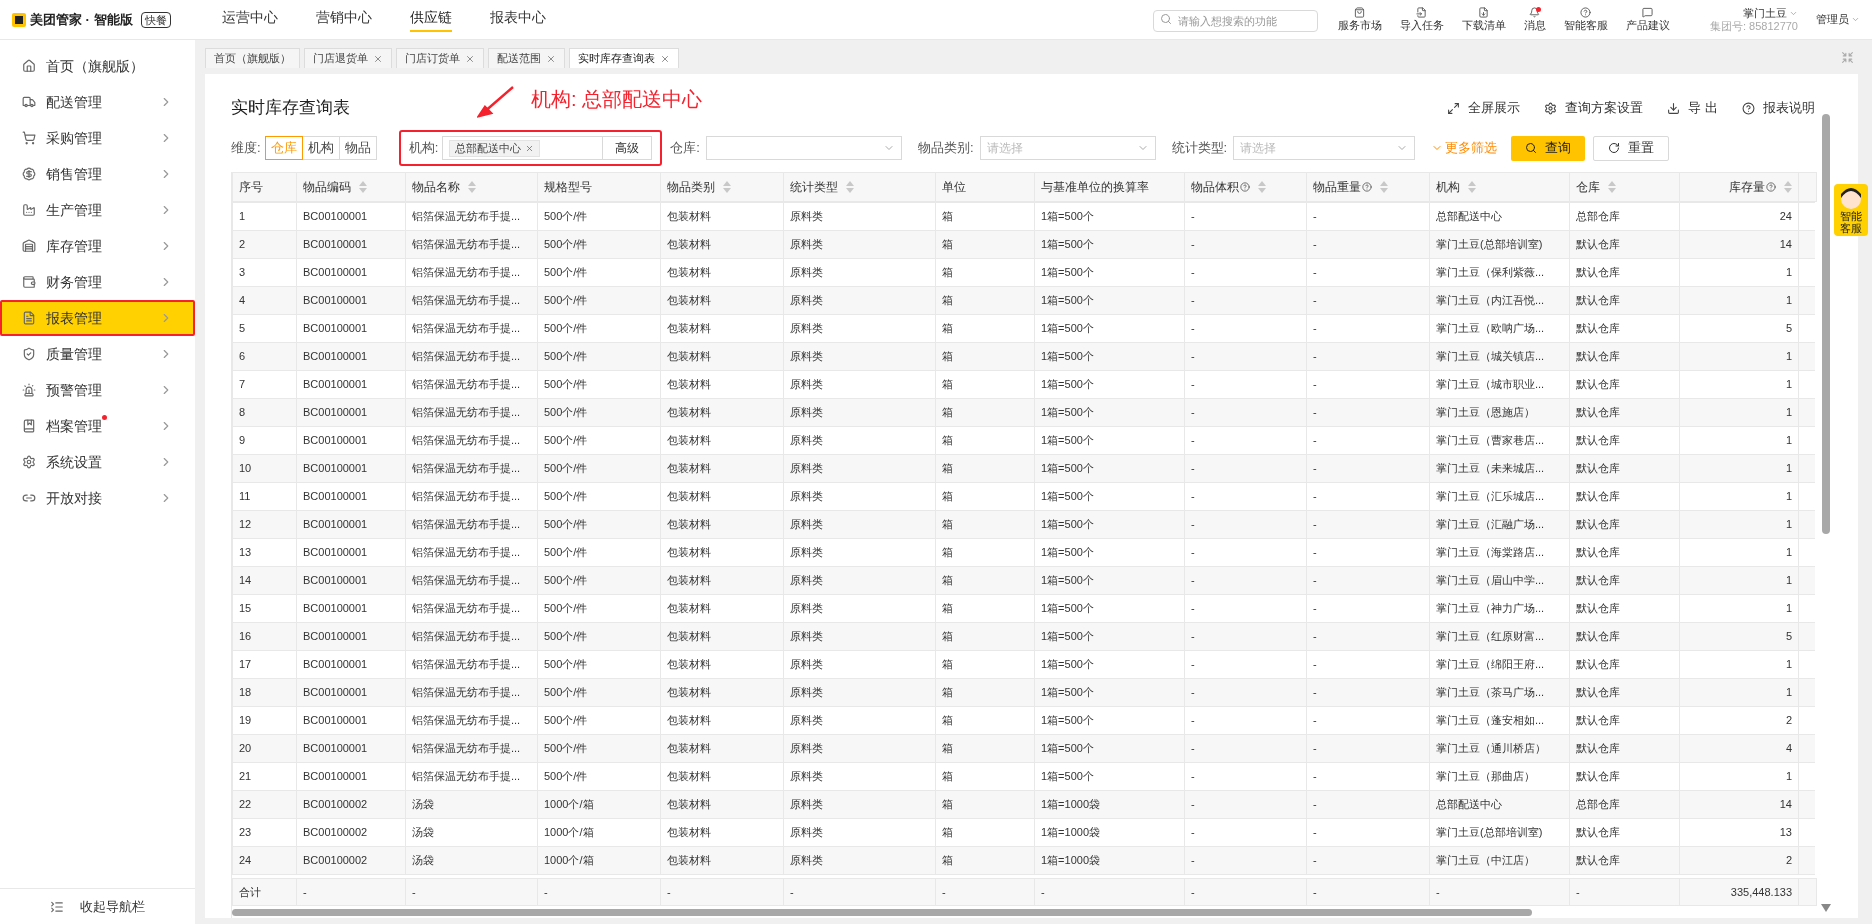  Describe the element at coordinates (627, 148) in the screenshot. I see `advanced-button: 高级` at that location.